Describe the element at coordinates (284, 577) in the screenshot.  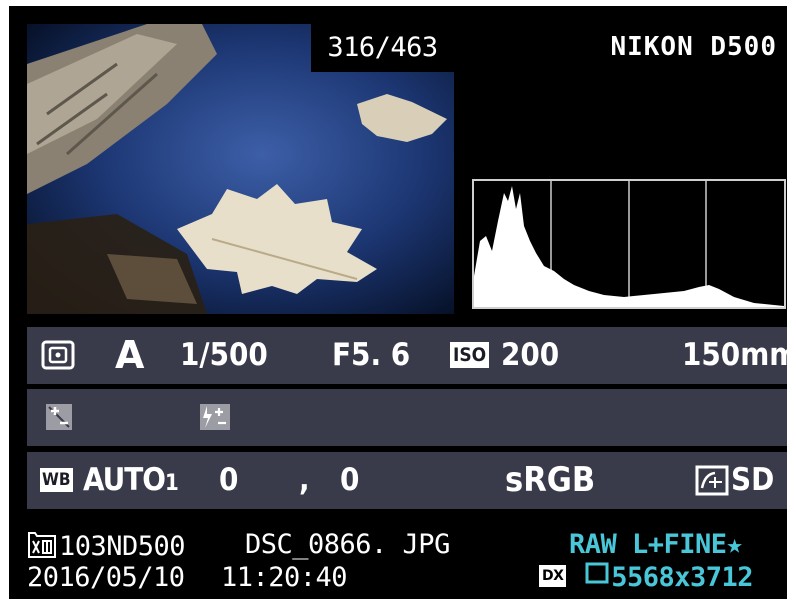
I see `capture-time: 11:20:40` at that location.